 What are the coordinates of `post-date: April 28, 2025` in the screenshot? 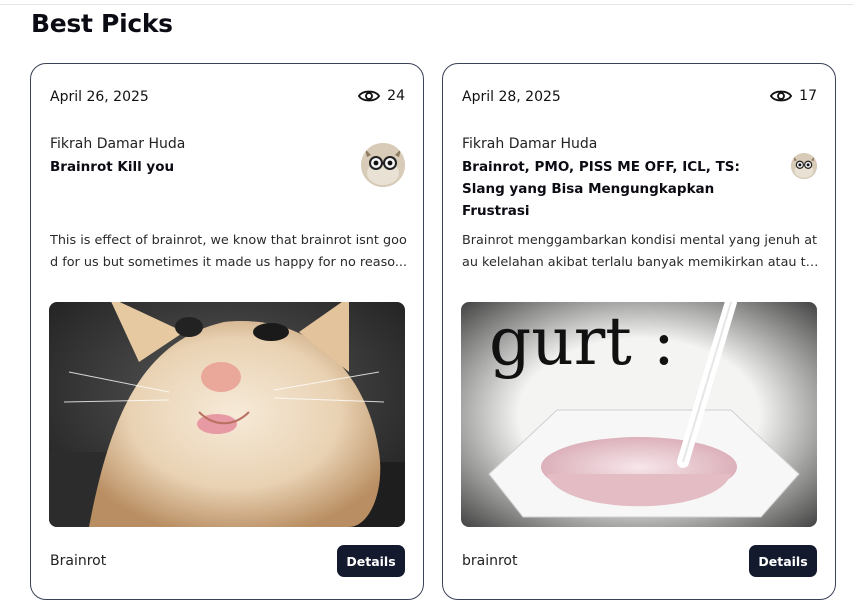 It's located at (511, 97).